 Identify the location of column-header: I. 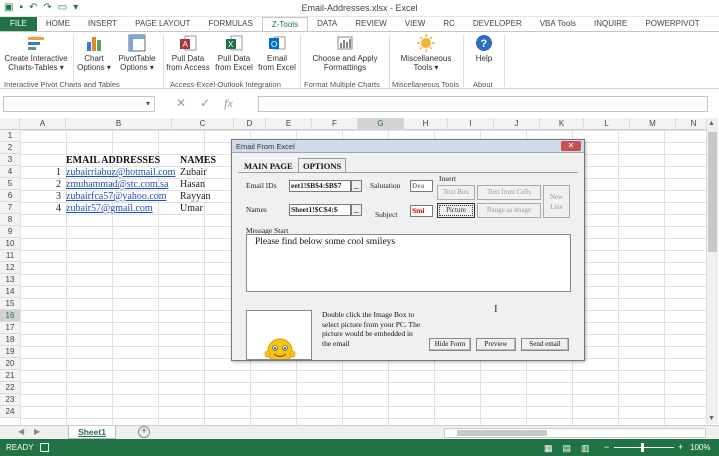
(471, 124).